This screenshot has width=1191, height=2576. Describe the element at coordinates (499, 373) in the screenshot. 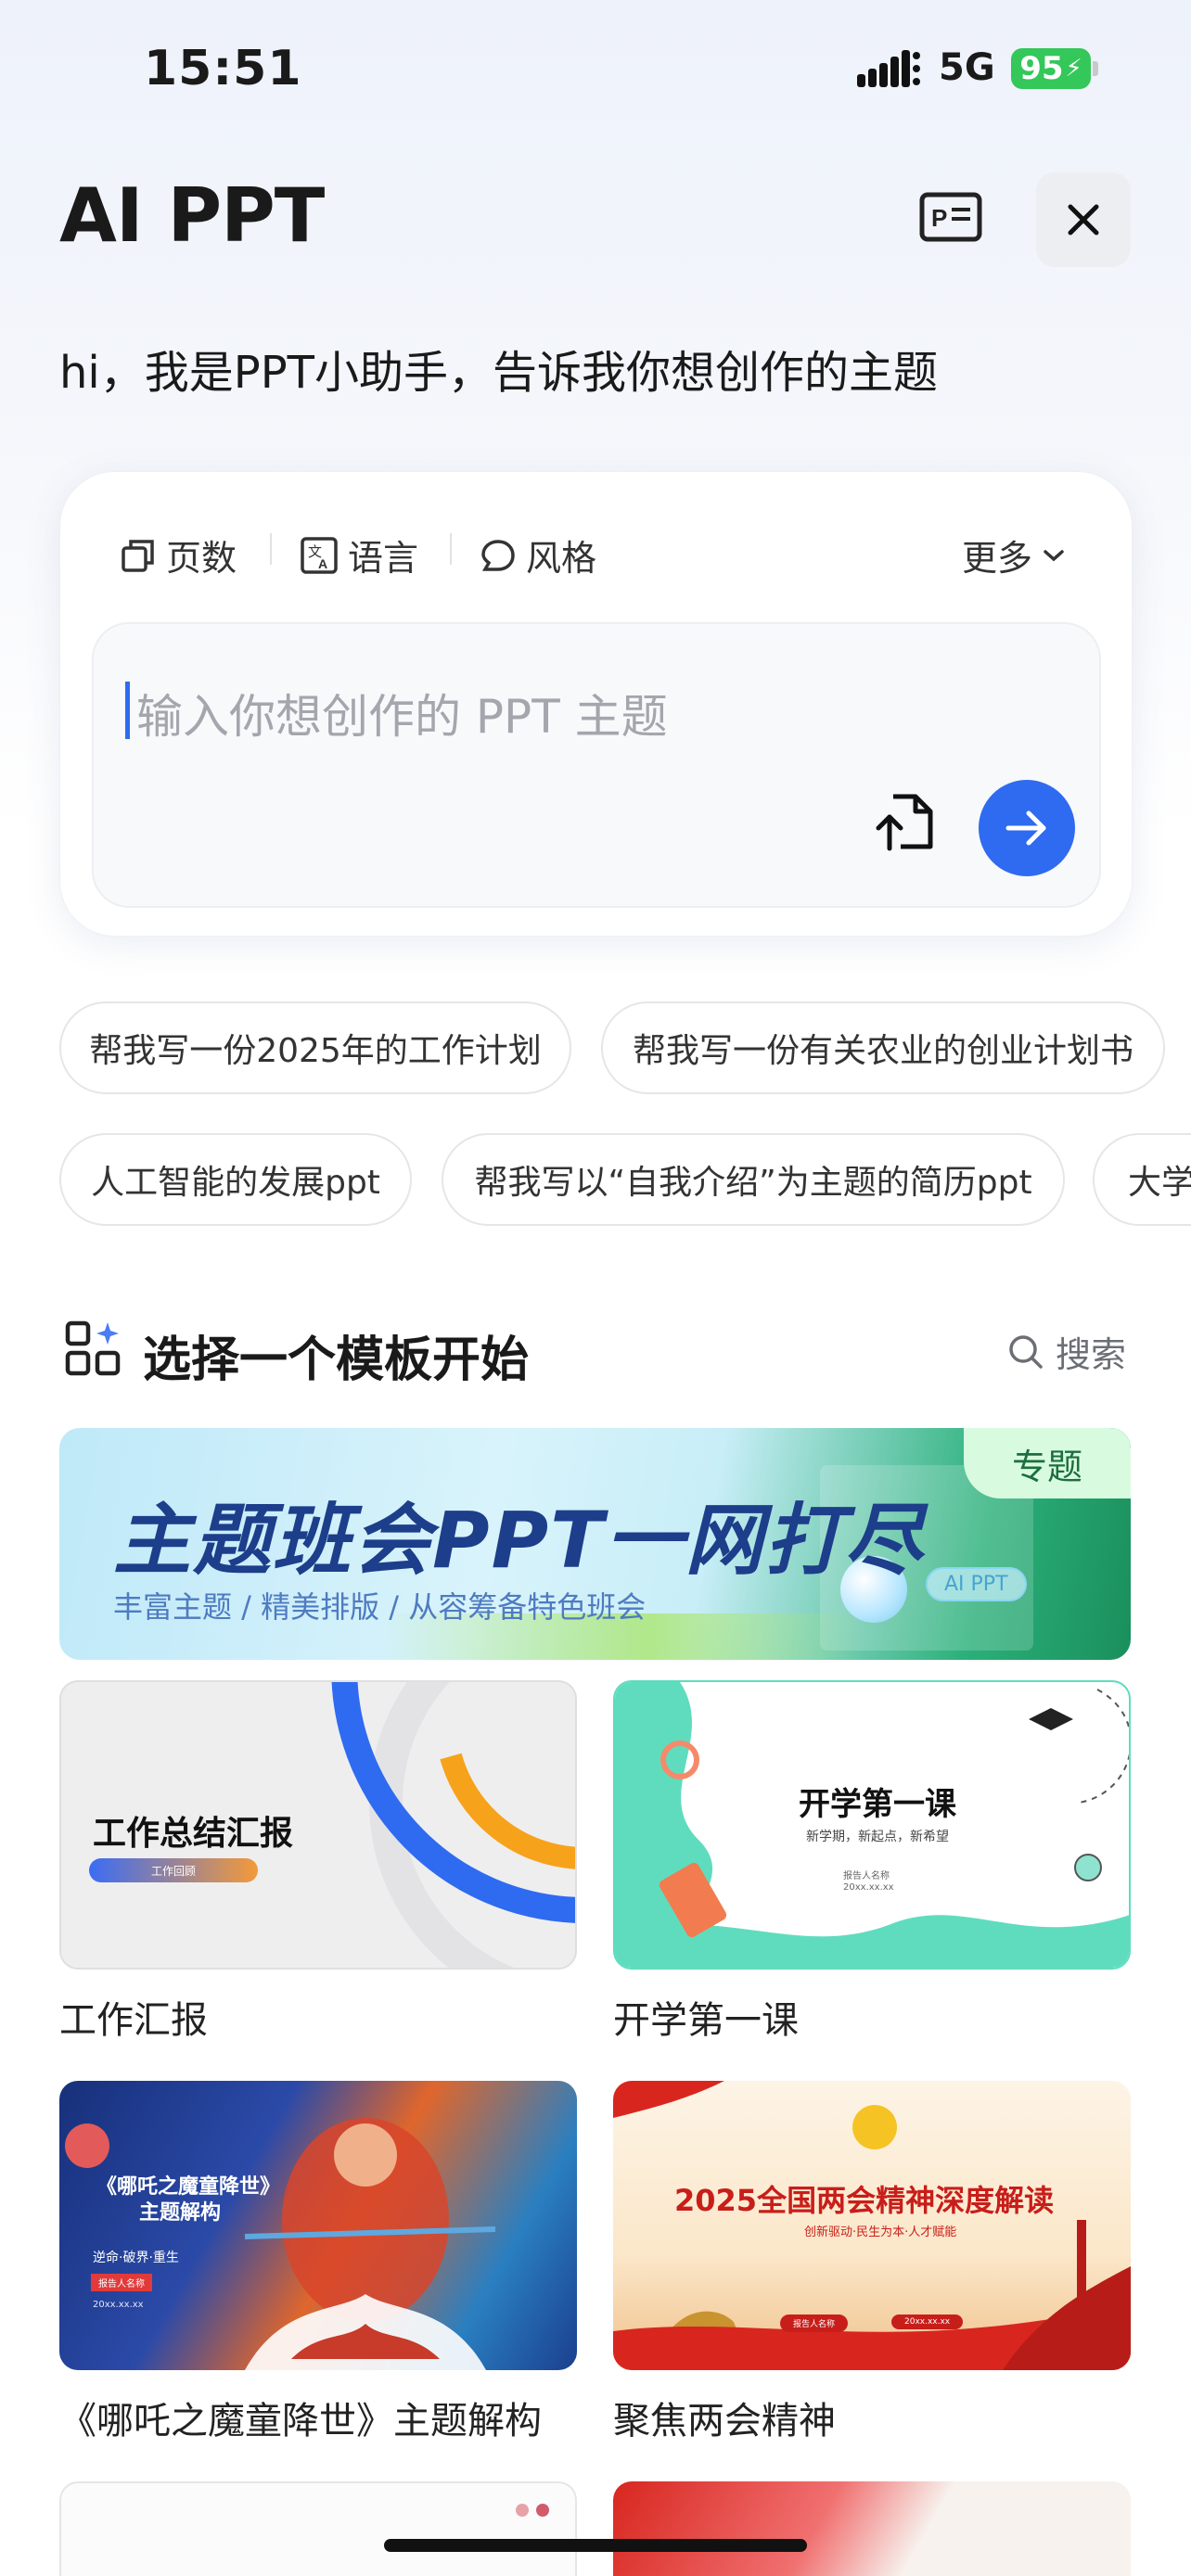

I see `greeting-text: hi，我是PPT小助手，告诉我你想创作的主题` at that location.